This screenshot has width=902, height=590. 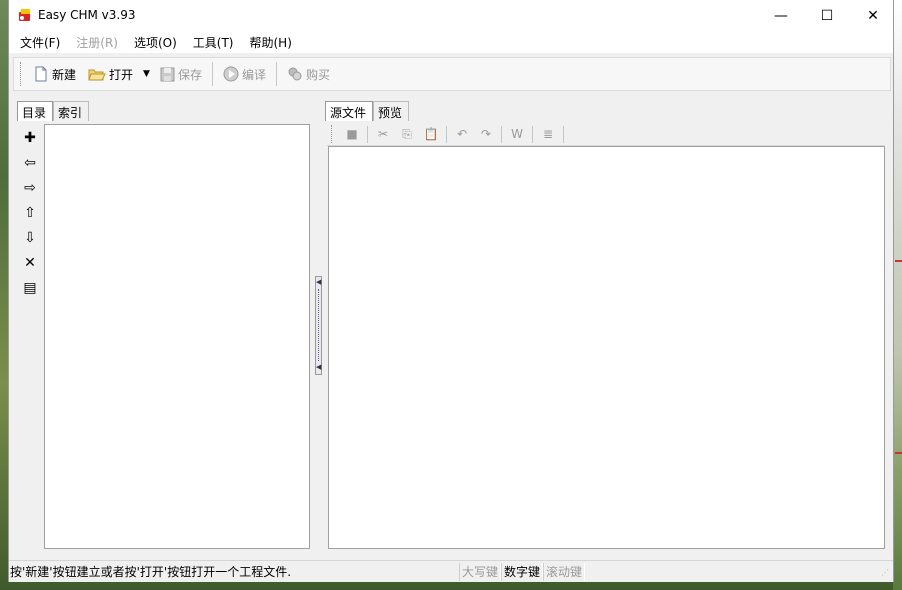 I want to click on panel-splitter: ◀ ◀, so click(x=318, y=325).